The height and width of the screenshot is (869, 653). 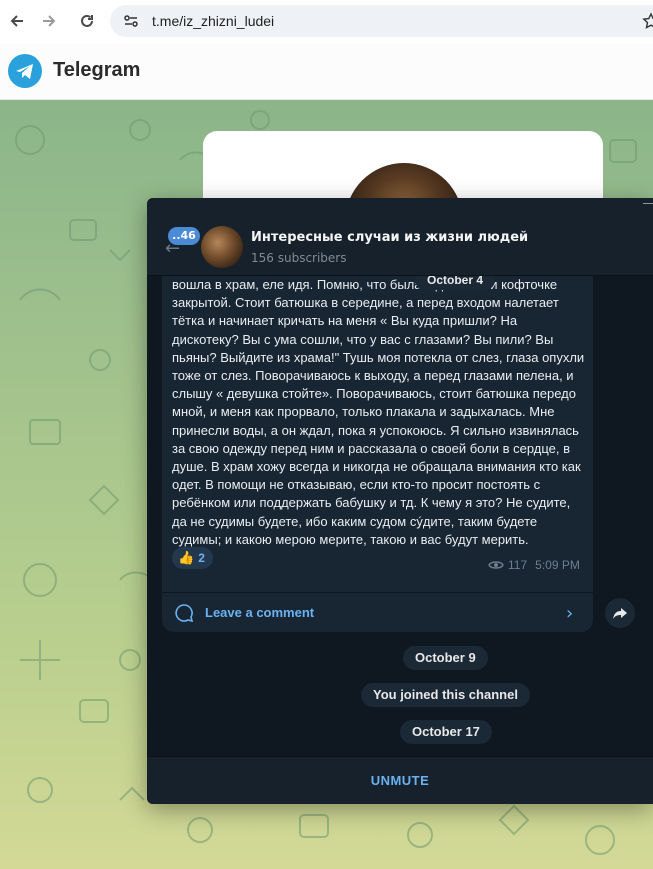 I want to click on message-time: 5:09 PM, so click(x=557, y=565).